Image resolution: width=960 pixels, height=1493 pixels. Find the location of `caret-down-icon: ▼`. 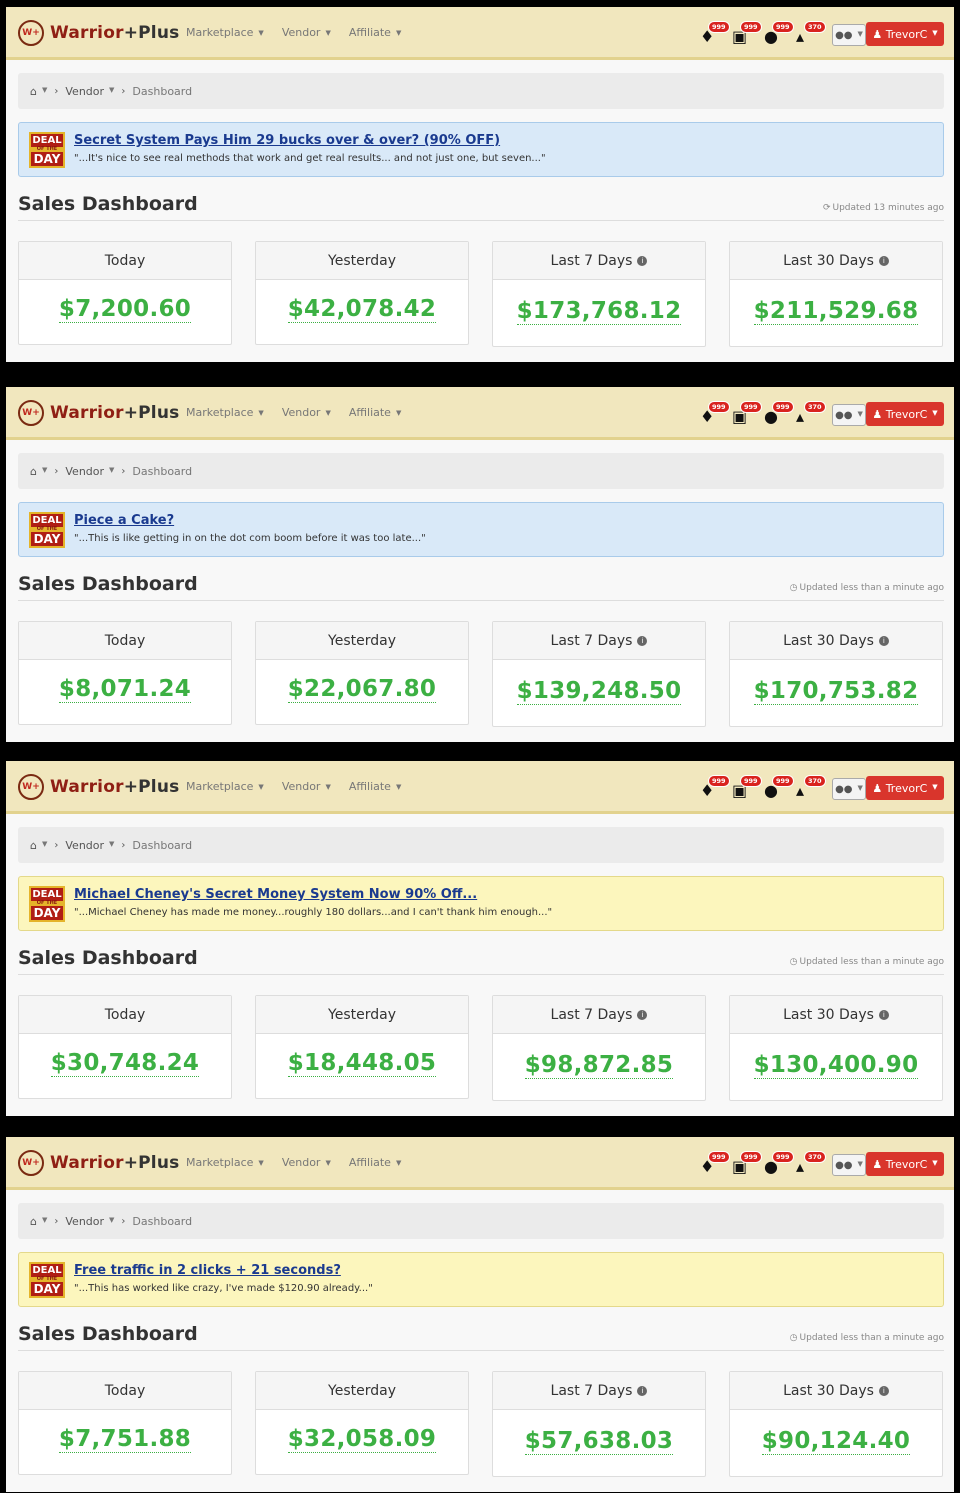

caret-down-icon: ▼ is located at coordinates (398, 1163).